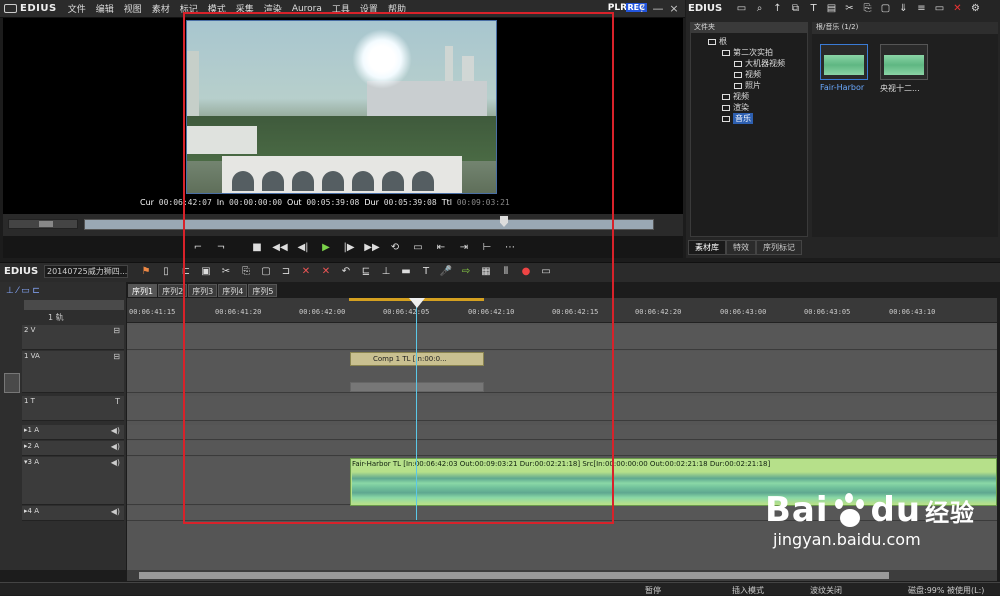 The width and height of the screenshot is (1000, 596). I want to click on paste-icon: ▢, so click(266, 271).